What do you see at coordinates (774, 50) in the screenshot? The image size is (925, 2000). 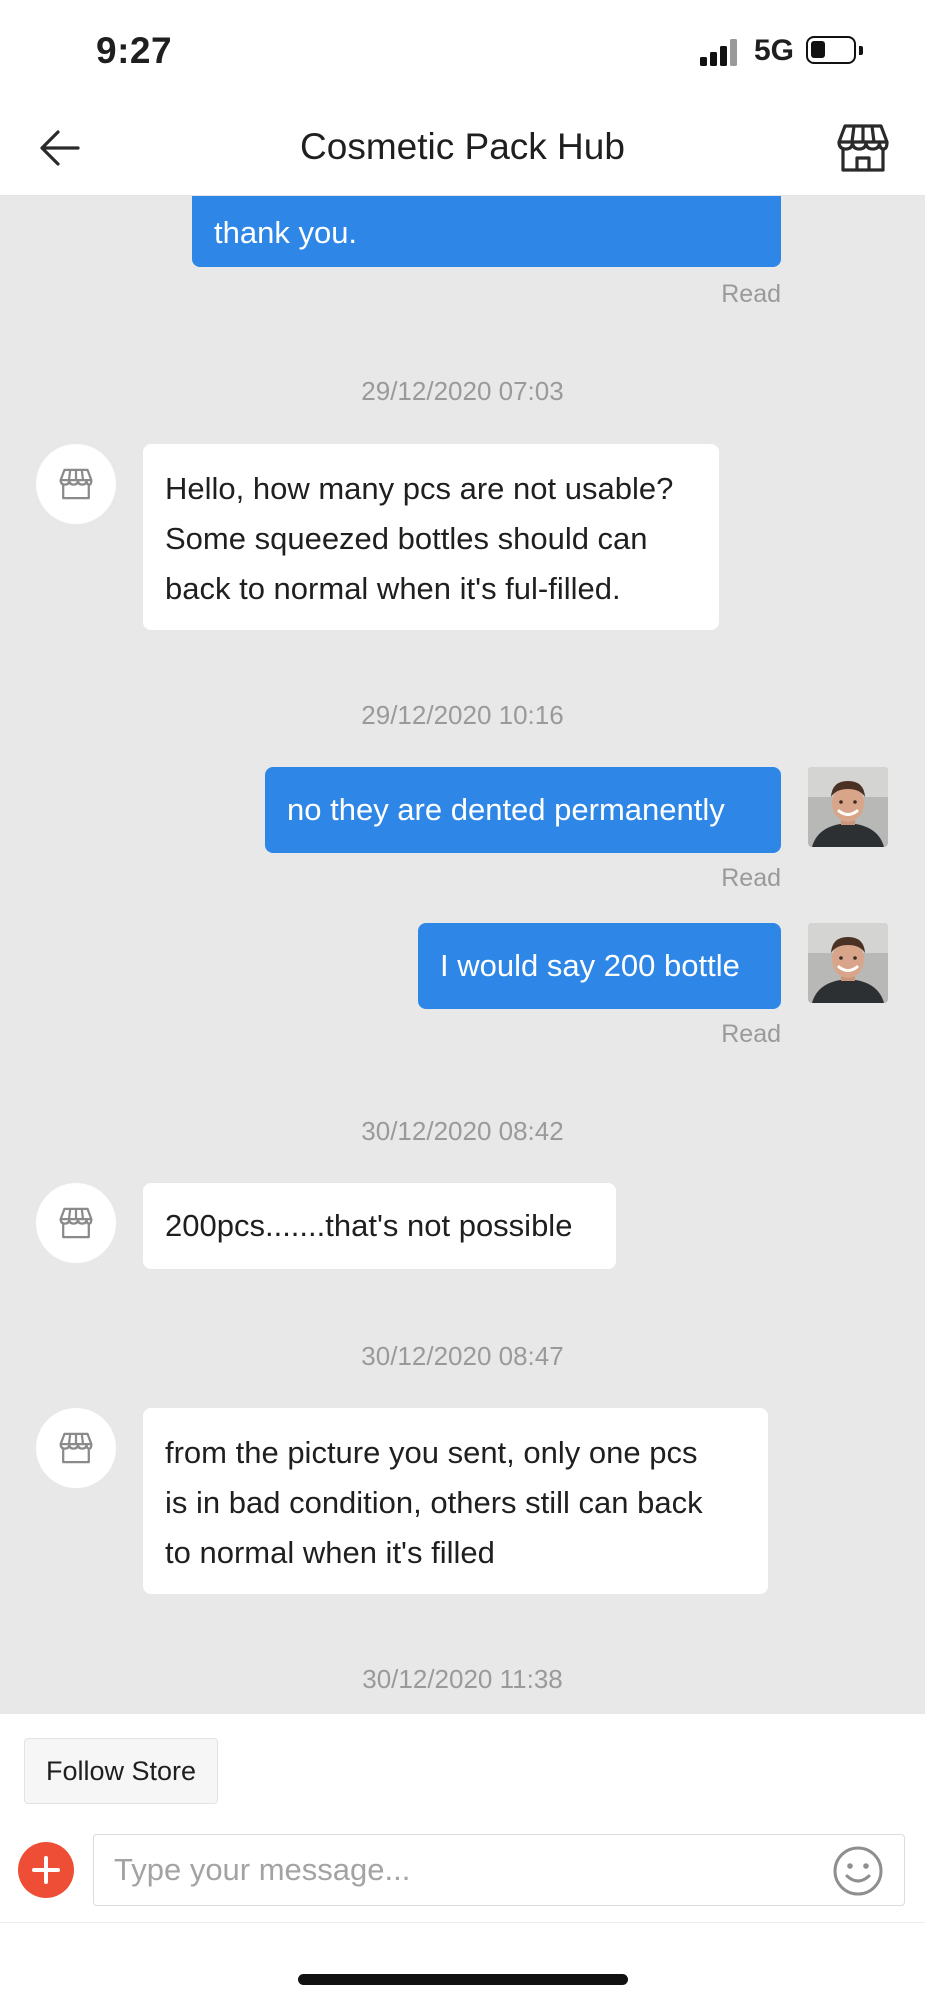 I see `network-label: 5G` at bounding box center [774, 50].